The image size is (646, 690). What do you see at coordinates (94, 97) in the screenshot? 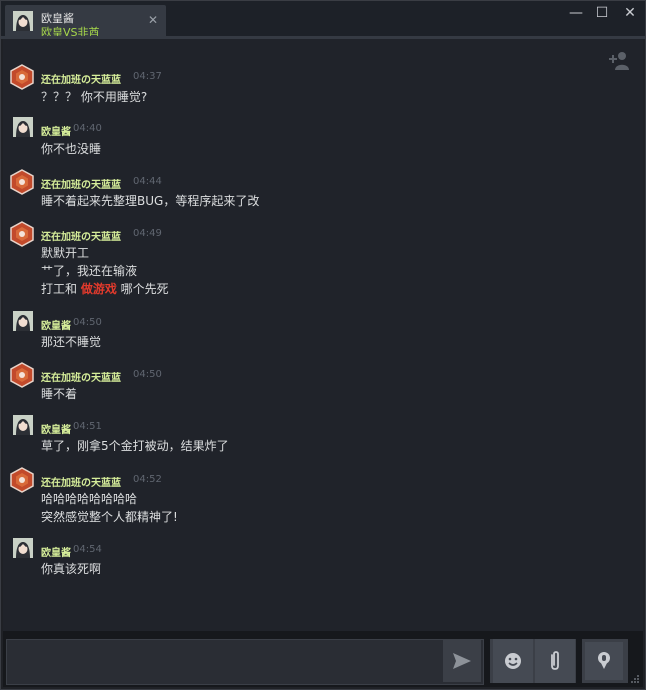
I see `message-text: ？？？ 你不用睡觉?` at bounding box center [94, 97].